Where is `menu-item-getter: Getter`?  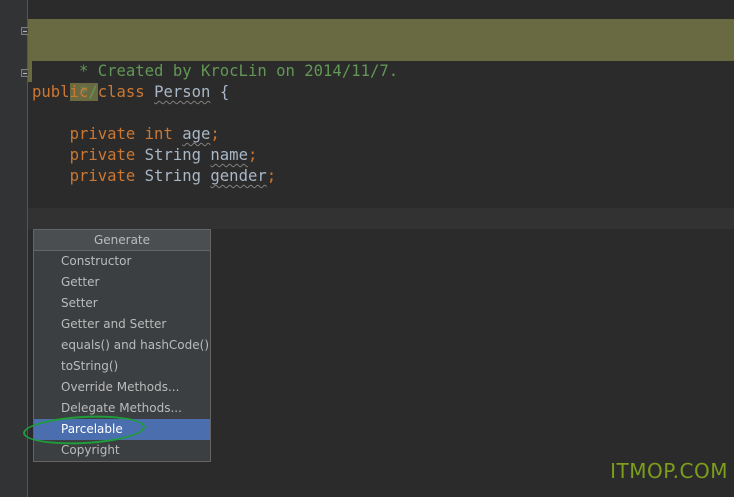 menu-item-getter: Getter is located at coordinates (122, 282).